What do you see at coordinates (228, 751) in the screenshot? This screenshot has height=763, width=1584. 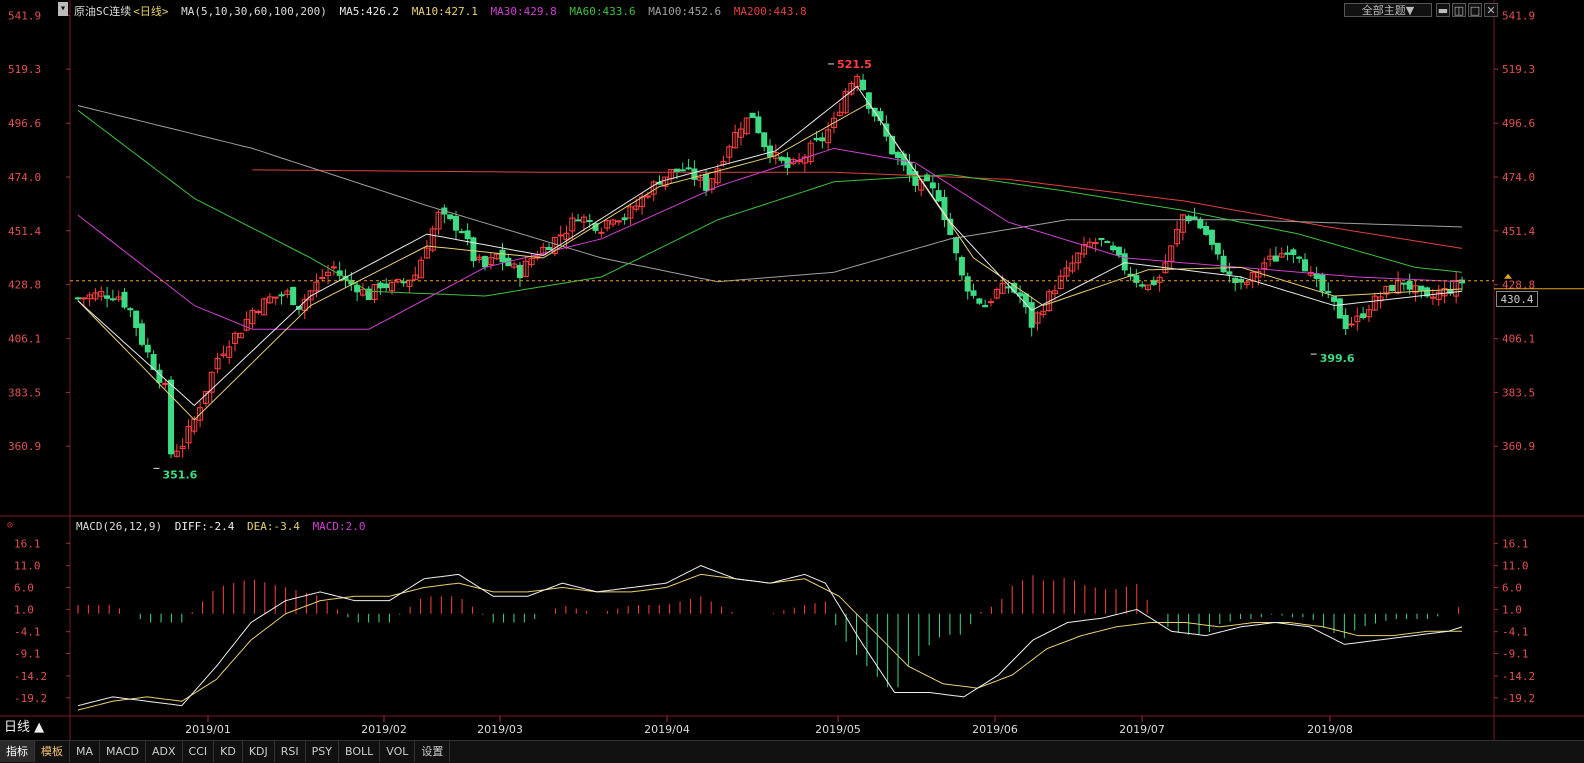 I see `tab-6: KD` at bounding box center [228, 751].